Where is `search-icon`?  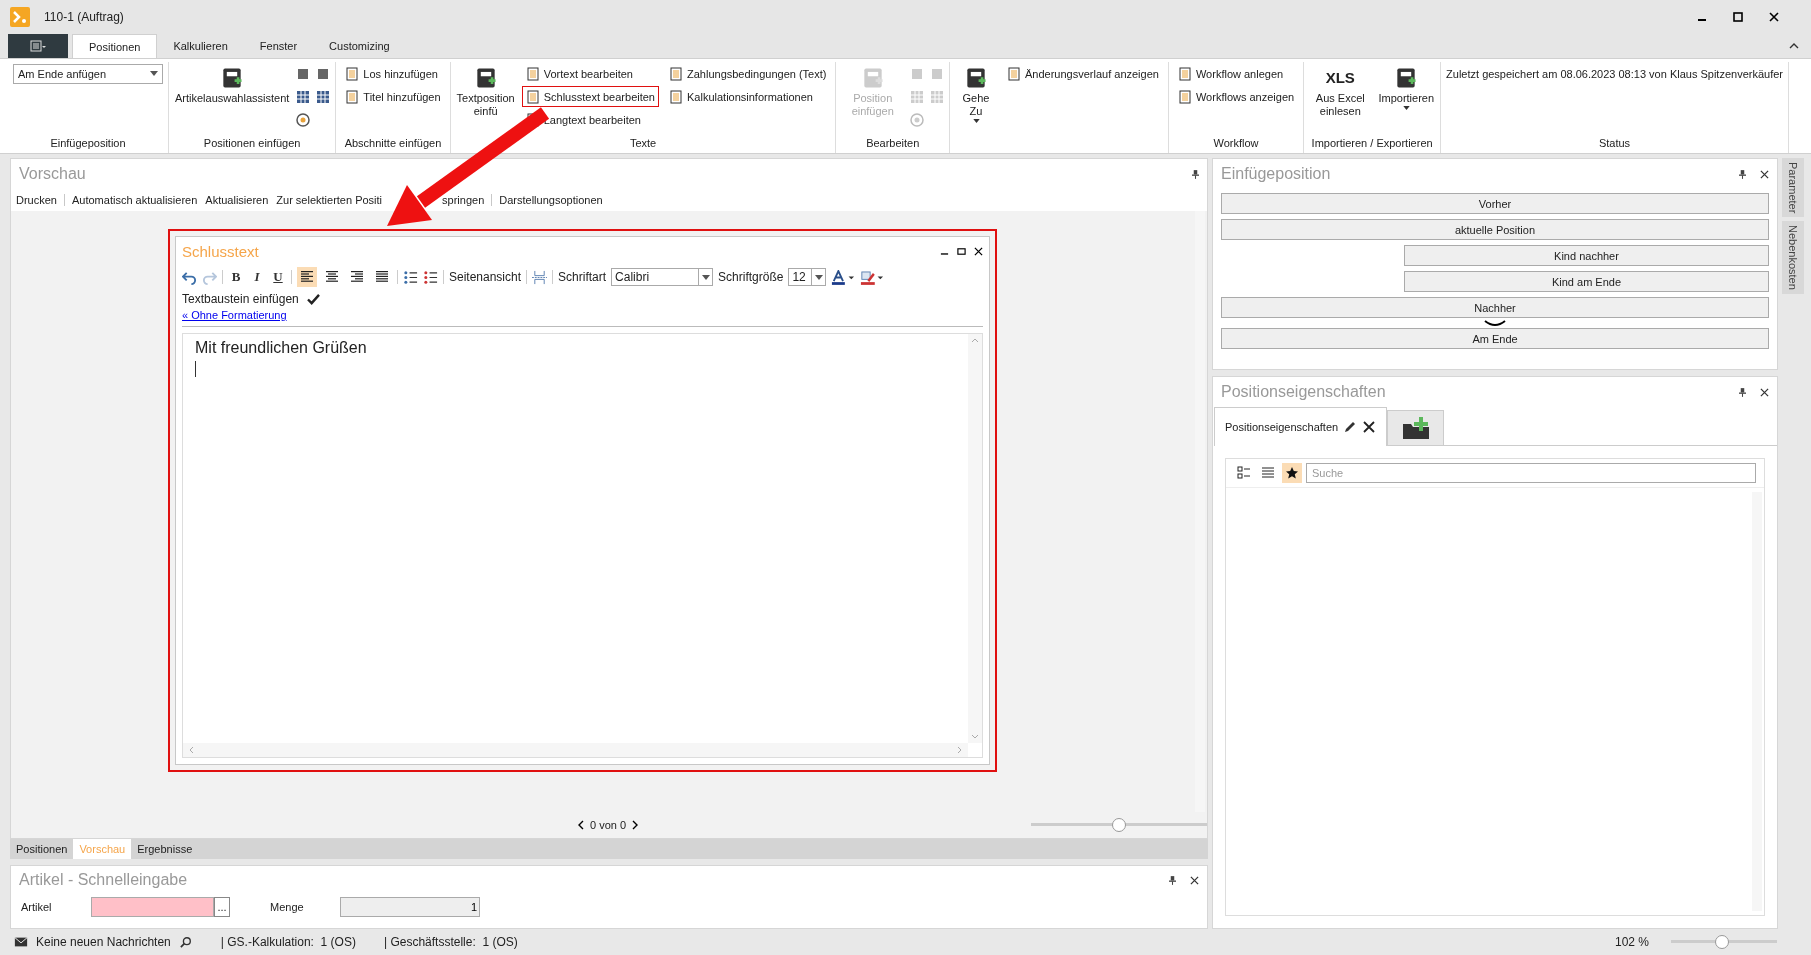
search-icon is located at coordinates (185, 942).